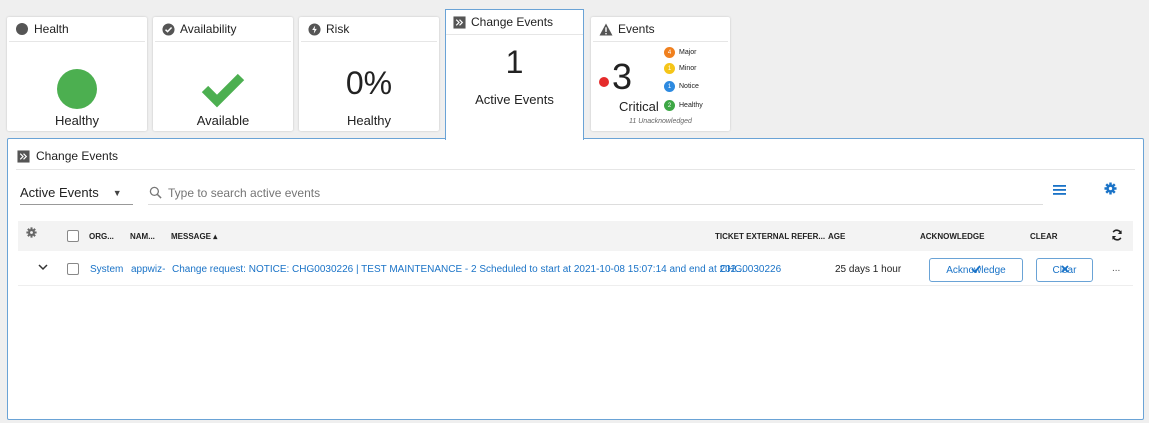 This screenshot has width=1149, height=423. I want to click on change-events-title: Change Events, so click(512, 22).